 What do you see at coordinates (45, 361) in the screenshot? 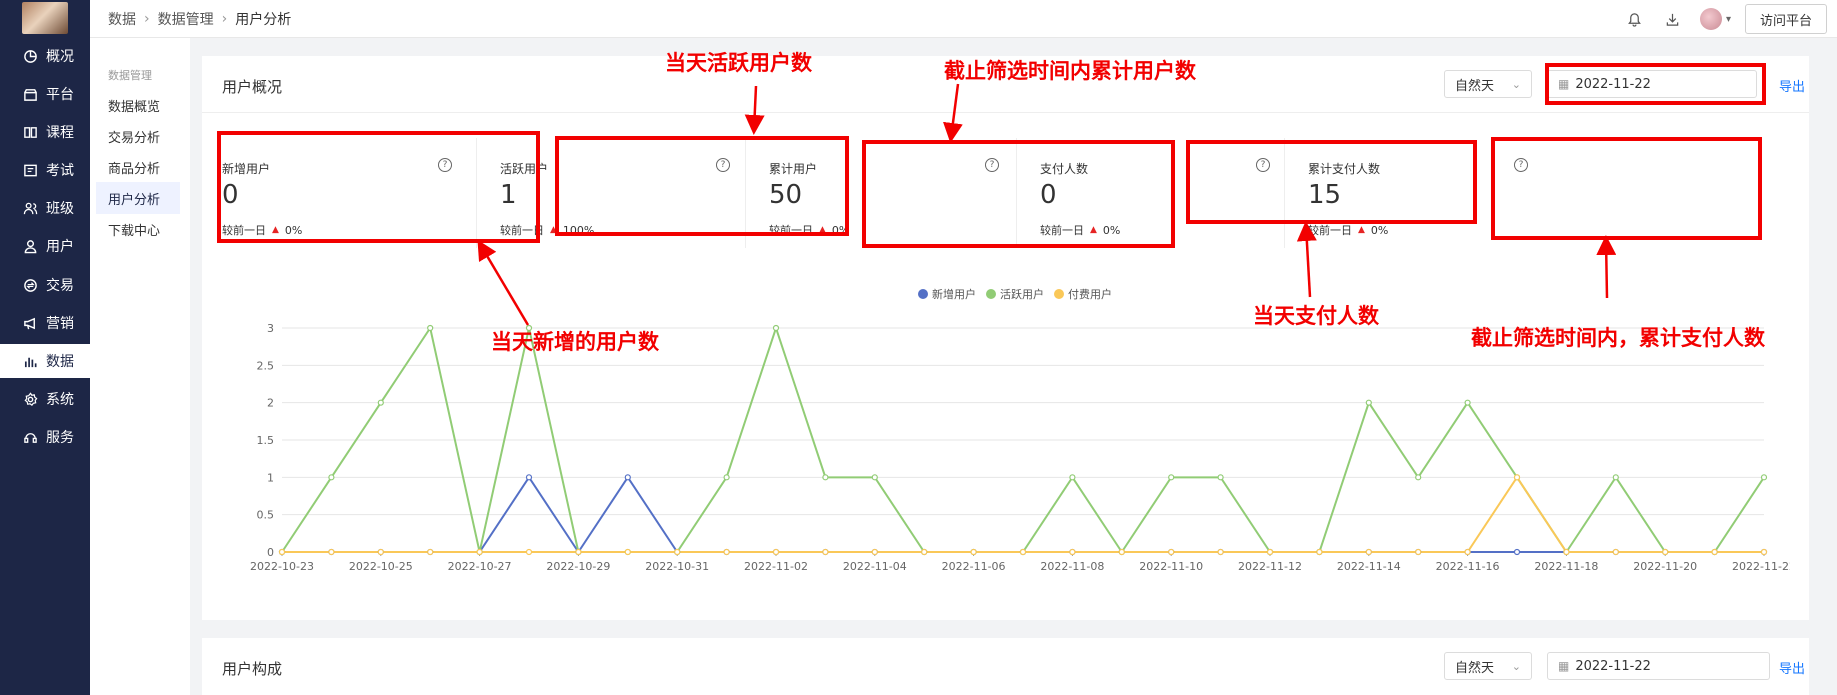
I see `sidebar-item-8: 数据` at bounding box center [45, 361].